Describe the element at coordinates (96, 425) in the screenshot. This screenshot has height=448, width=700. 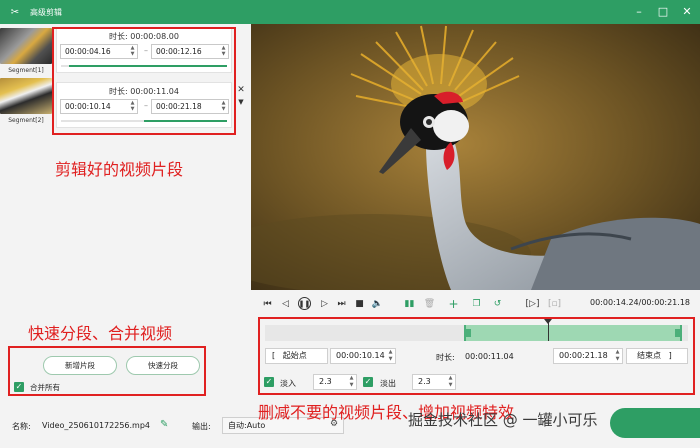
I see `file-name-value: Video_250610172256.mp4` at that location.